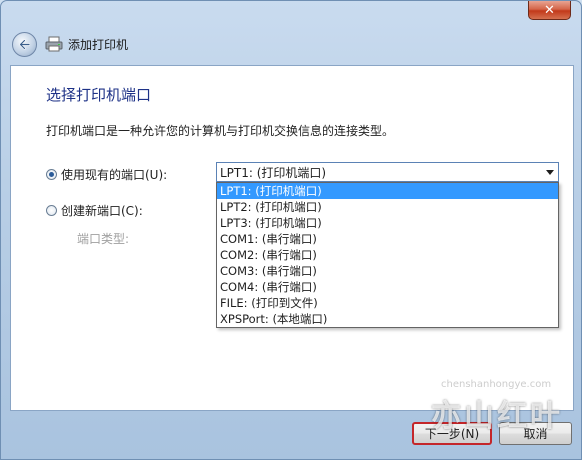 The width and height of the screenshot is (582, 460). I want to click on create-new-port-label: 创建新端口(C):, so click(102, 211).